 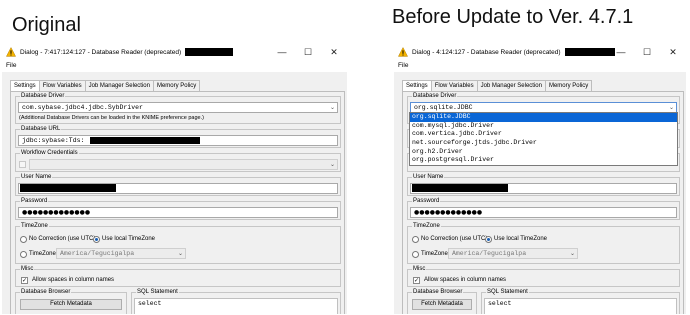 What do you see at coordinates (49, 153) in the screenshot?
I see `workflow-credentials-label: Workflow Credentials` at bounding box center [49, 153].